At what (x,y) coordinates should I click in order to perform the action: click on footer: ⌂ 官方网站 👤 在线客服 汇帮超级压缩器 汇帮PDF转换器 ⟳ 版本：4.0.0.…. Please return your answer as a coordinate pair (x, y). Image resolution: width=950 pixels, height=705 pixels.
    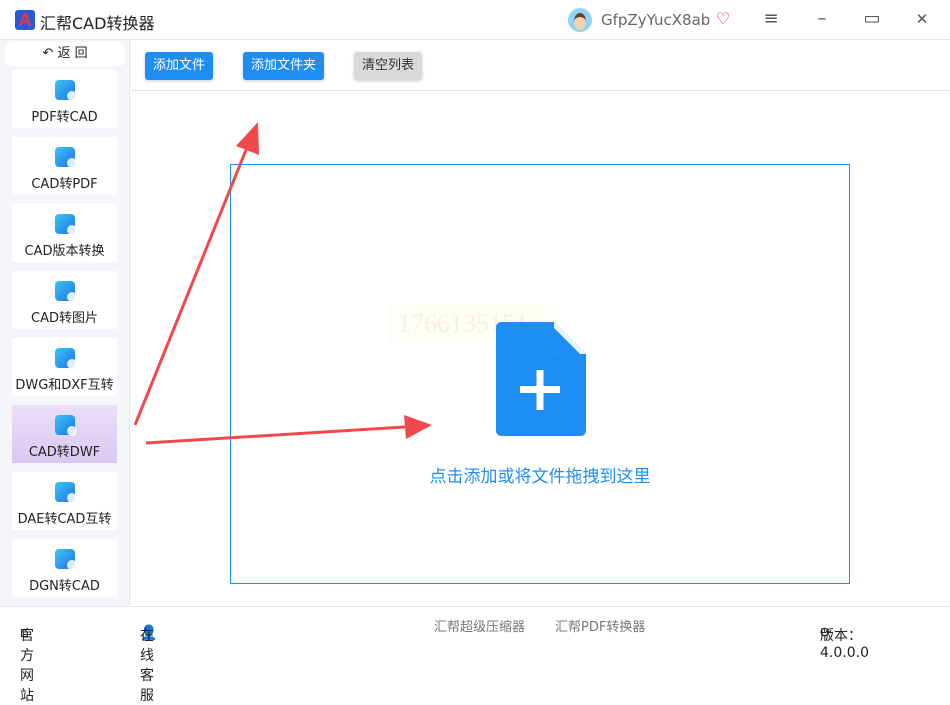
    Looking at the image, I should click on (475, 655).